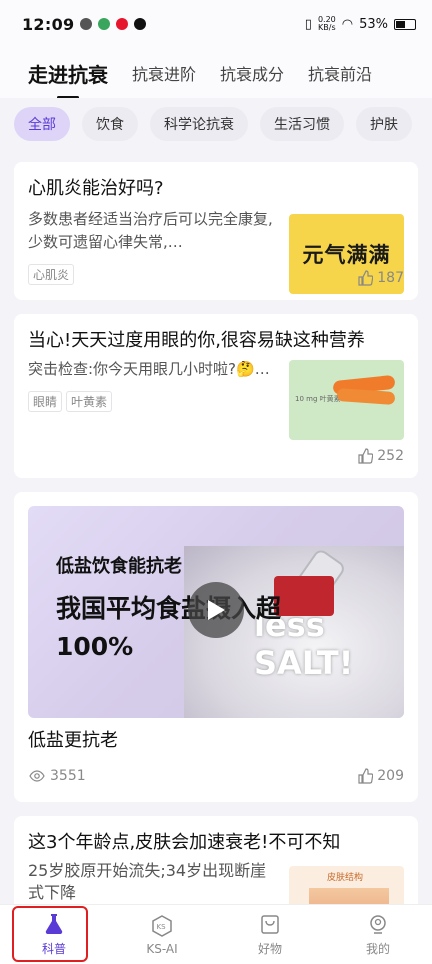 The width and height of the screenshot is (432, 964). Describe the element at coordinates (86, 24) in the screenshot. I see `check-icon` at that location.